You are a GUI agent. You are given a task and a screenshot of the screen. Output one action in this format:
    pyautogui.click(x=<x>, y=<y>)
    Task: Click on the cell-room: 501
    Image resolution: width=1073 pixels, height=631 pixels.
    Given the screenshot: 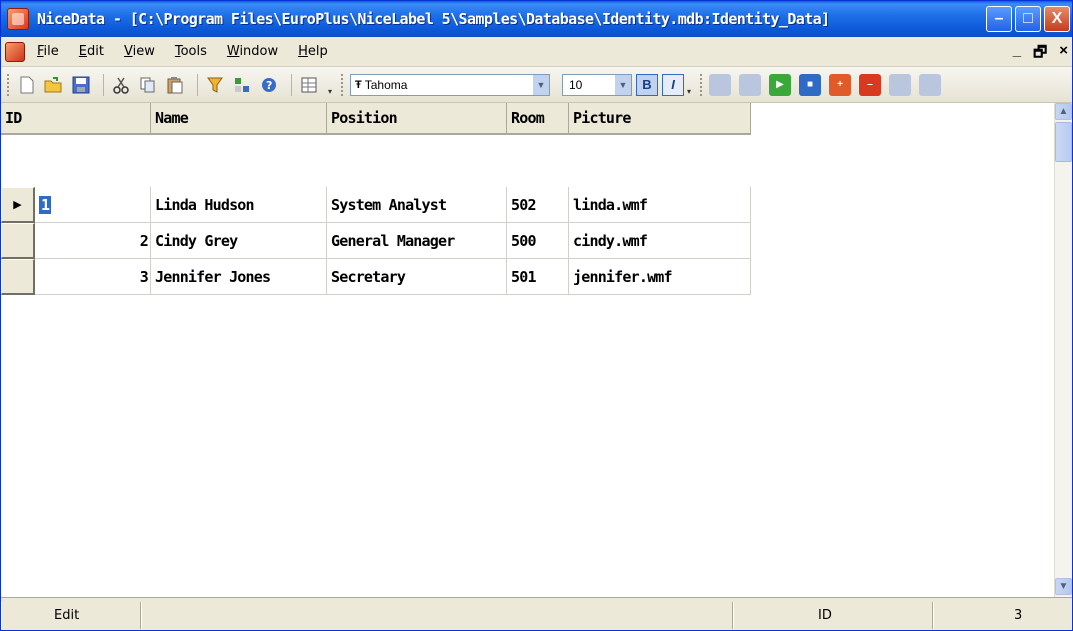 What is the action you would take?
    pyautogui.click(x=538, y=277)
    